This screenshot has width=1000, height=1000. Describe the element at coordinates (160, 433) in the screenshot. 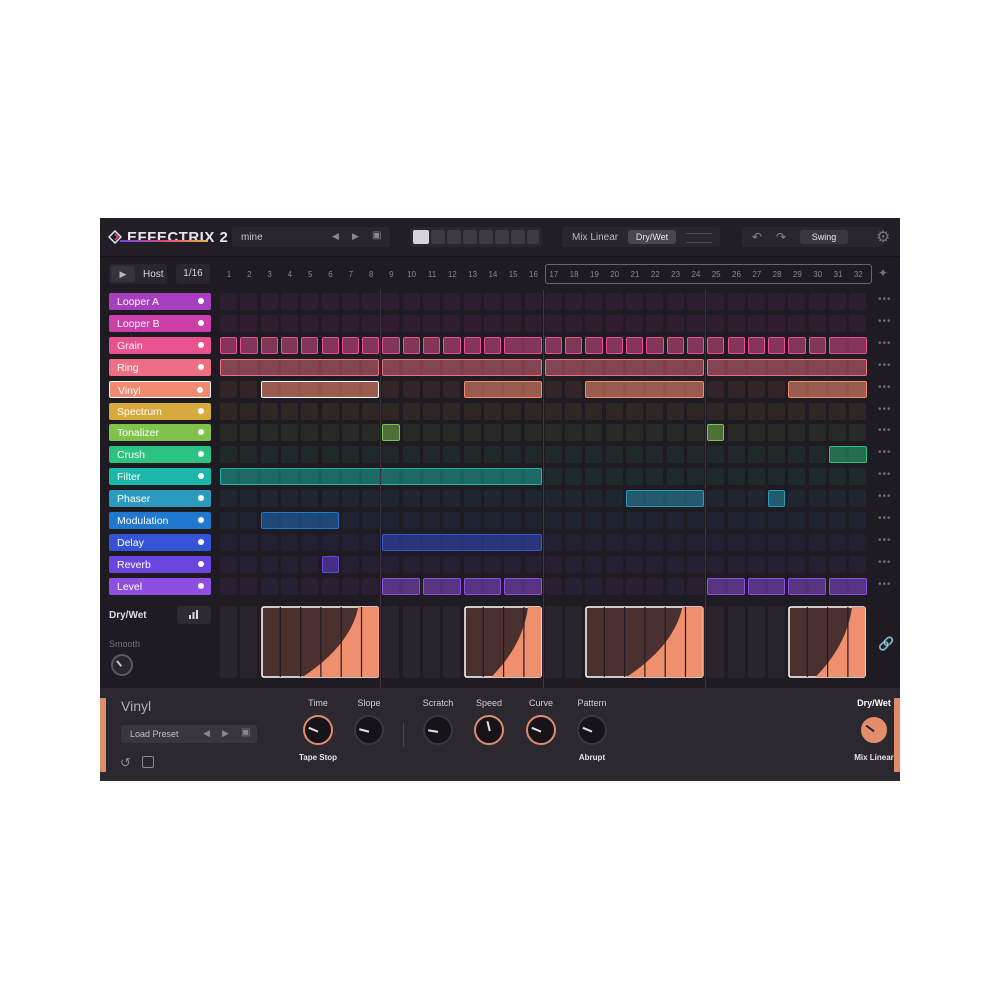

I see `effect-button-tonalizer: Tonalizer` at that location.